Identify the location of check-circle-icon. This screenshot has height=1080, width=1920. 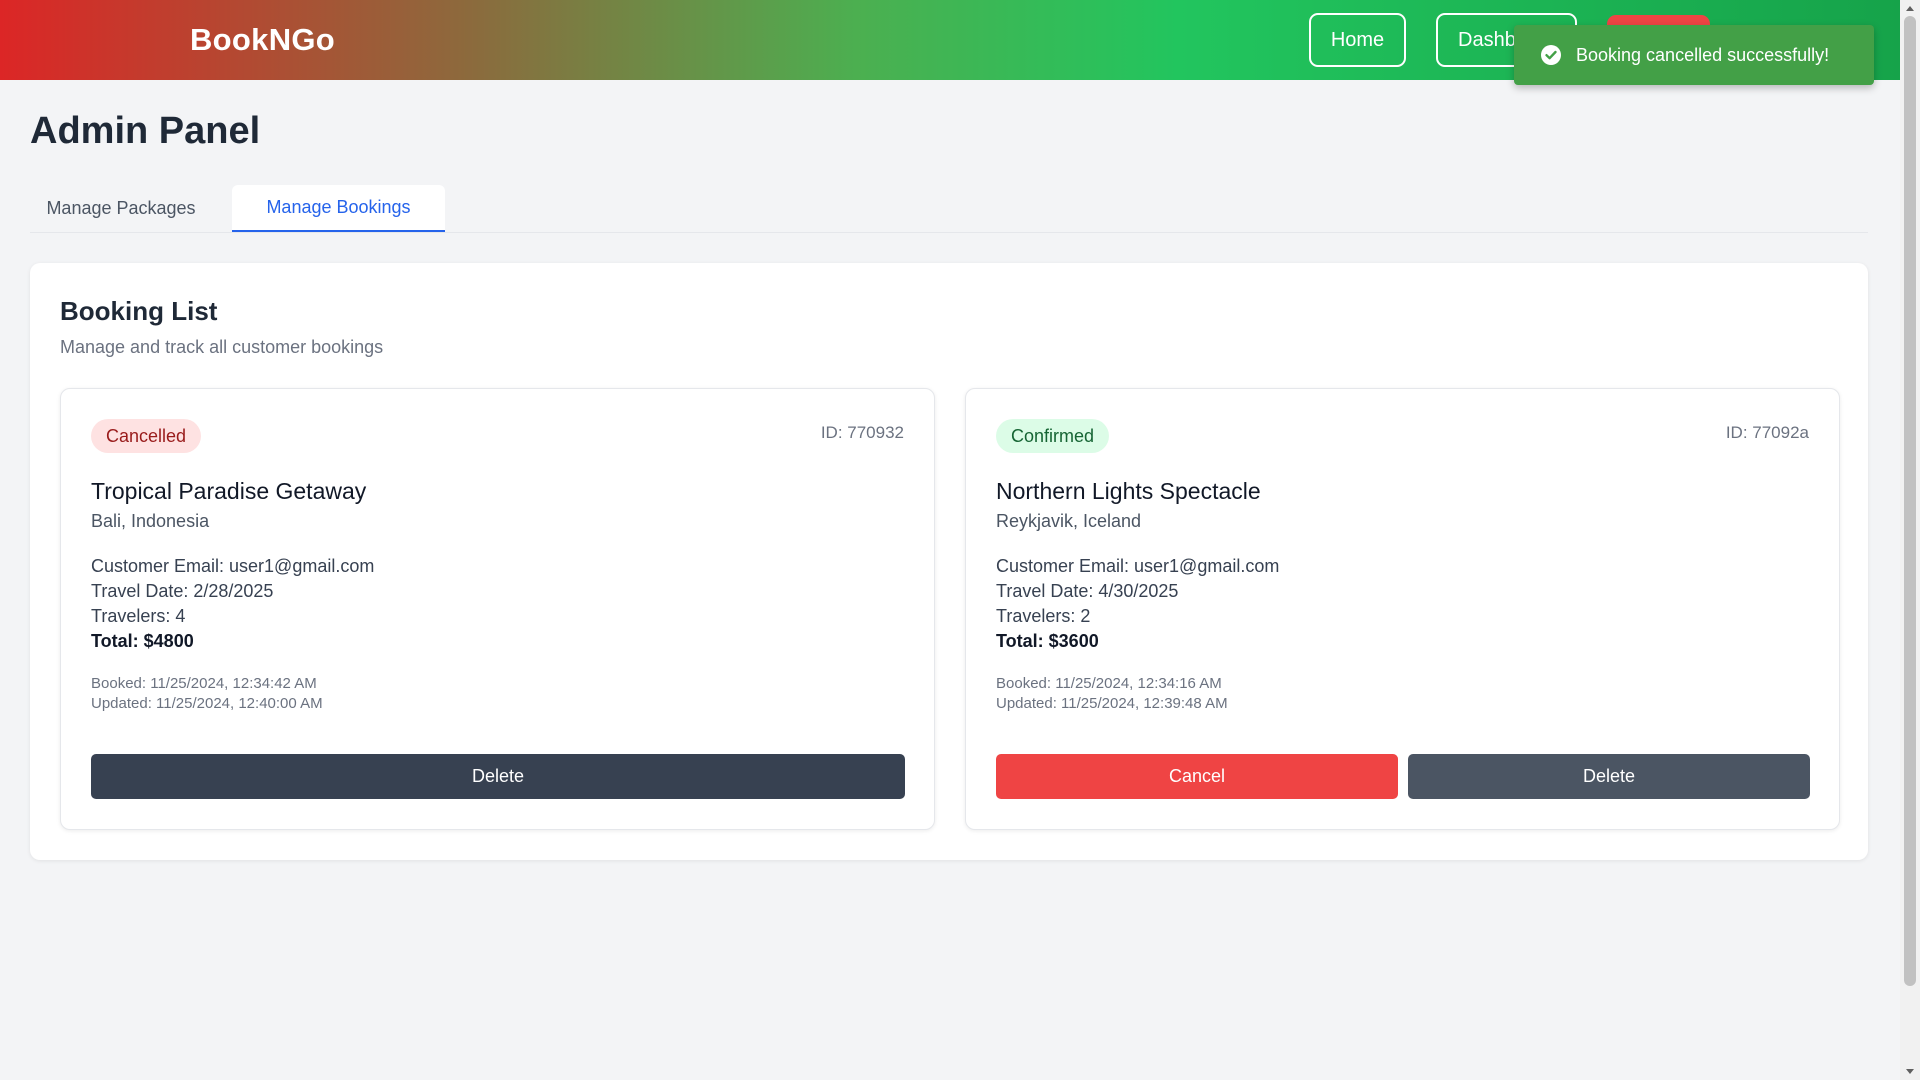
(1551, 55).